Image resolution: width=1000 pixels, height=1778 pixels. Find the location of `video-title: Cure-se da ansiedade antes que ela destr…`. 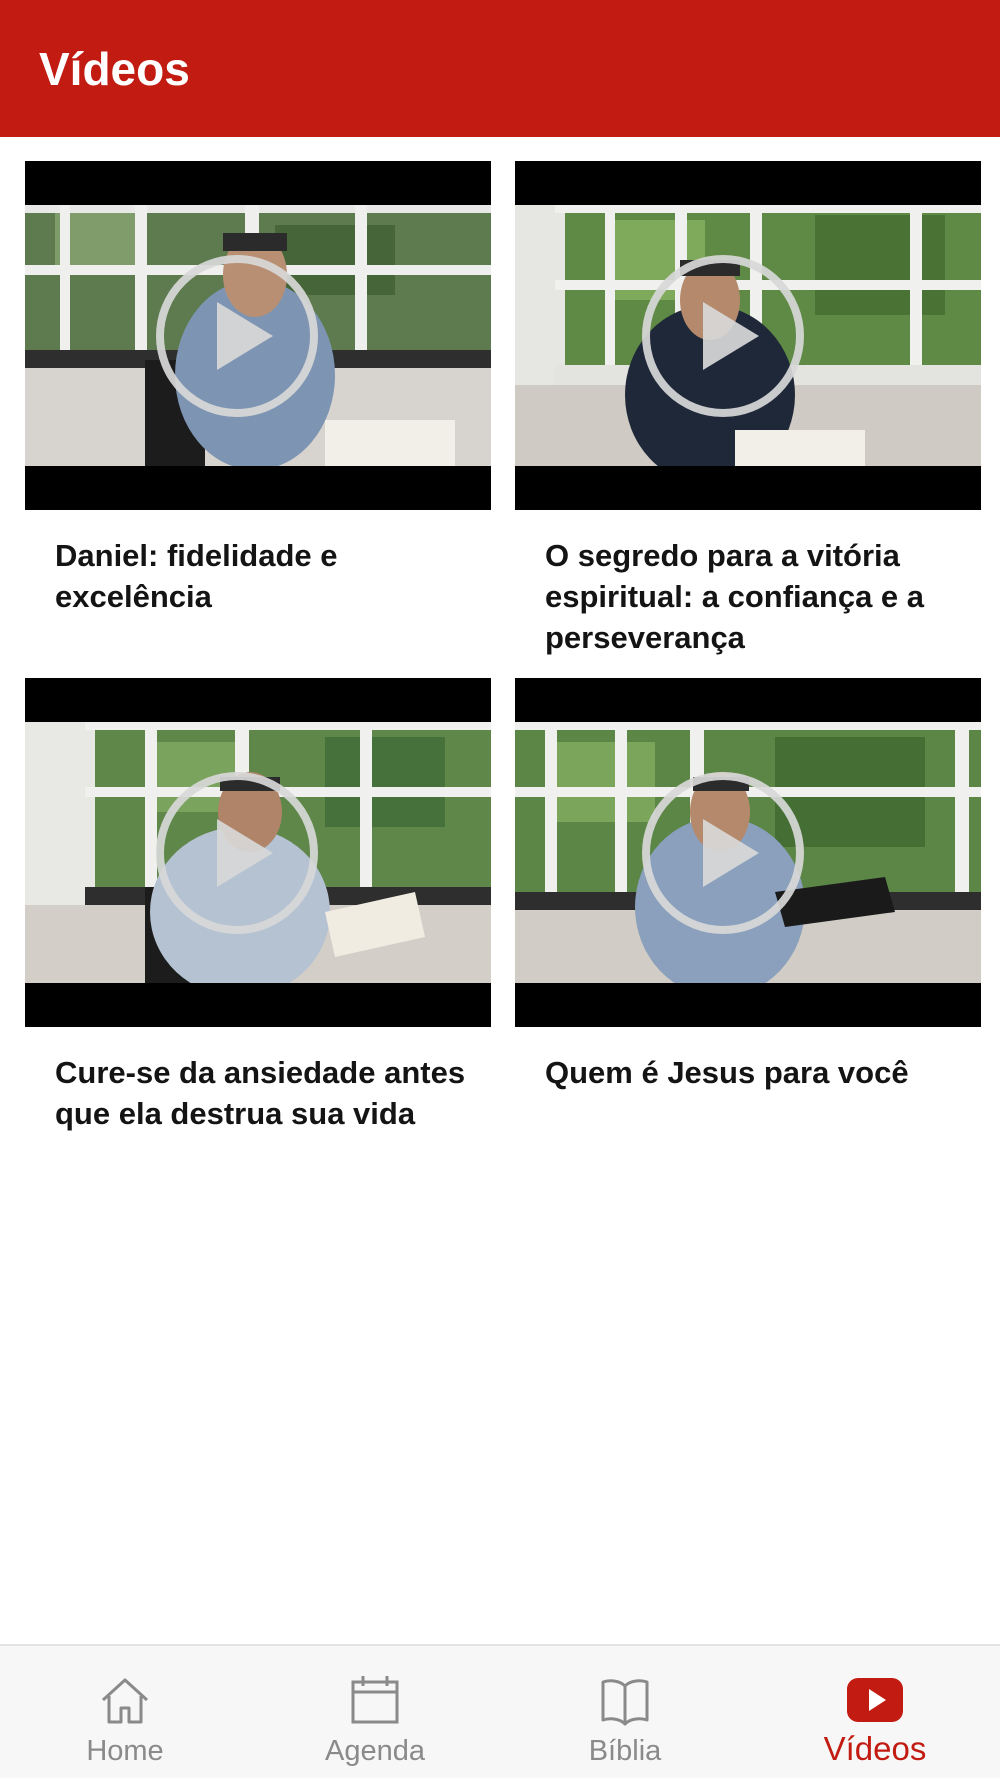

video-title: Cure-se da ansiedade antes que ela destr… is located at coordinates (258, 1080).